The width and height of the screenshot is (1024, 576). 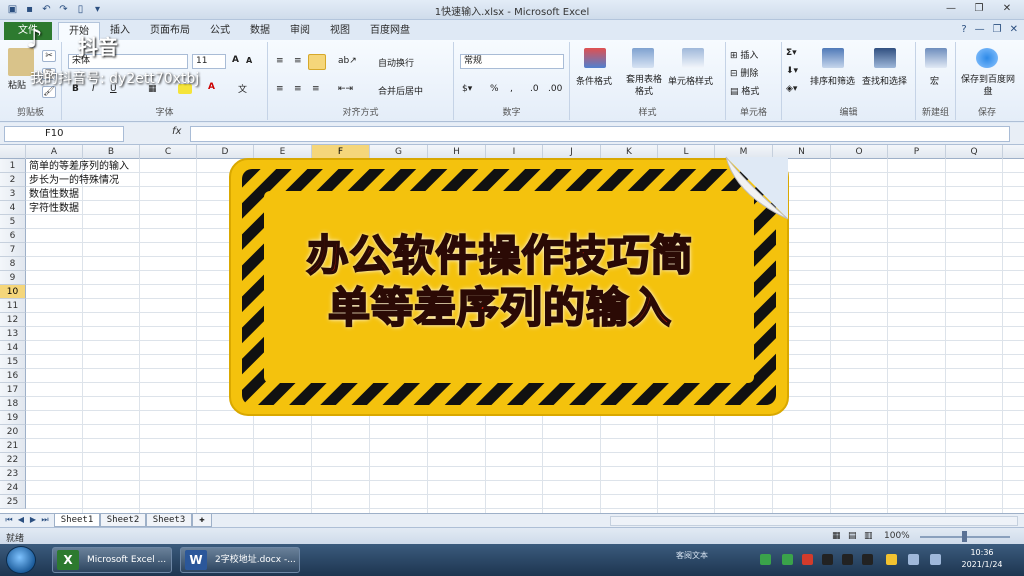 I want to click on save-to-baidu-button: 保存到百度网盘, so click(x=988, y=86).